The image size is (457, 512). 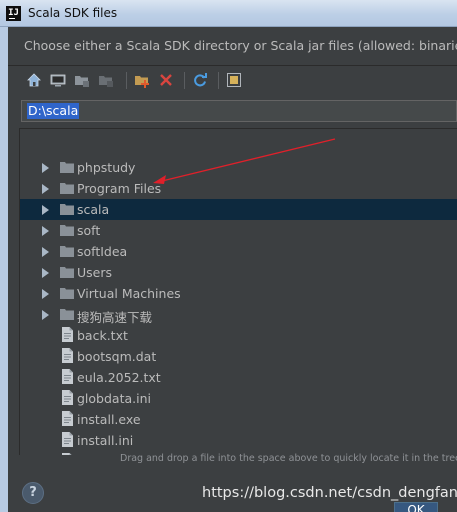 What do you see at coordinates (238, 188) in the screenshot?
I see `tree-folder-row: Program Files` at bounding box center [238, 188].